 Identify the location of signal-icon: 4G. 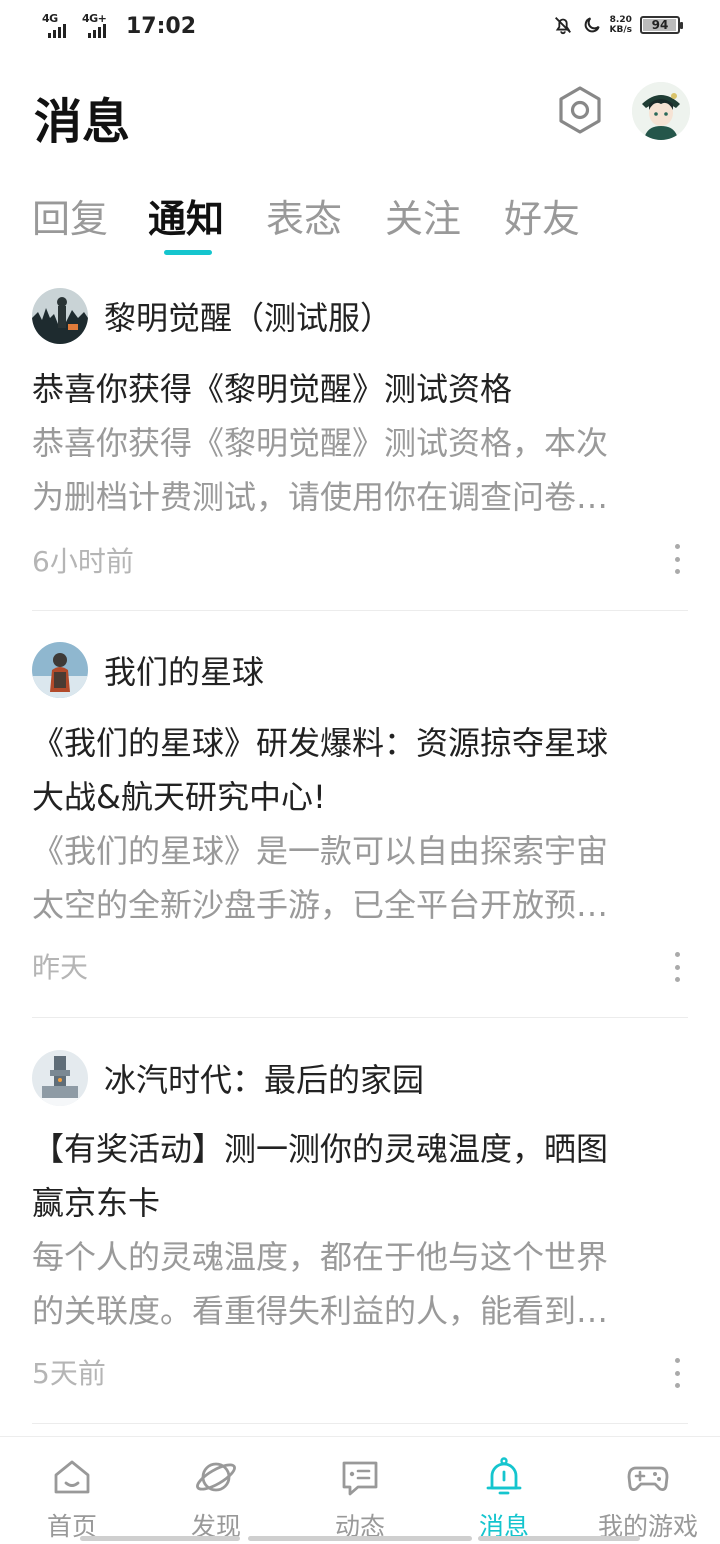
(58, 26).